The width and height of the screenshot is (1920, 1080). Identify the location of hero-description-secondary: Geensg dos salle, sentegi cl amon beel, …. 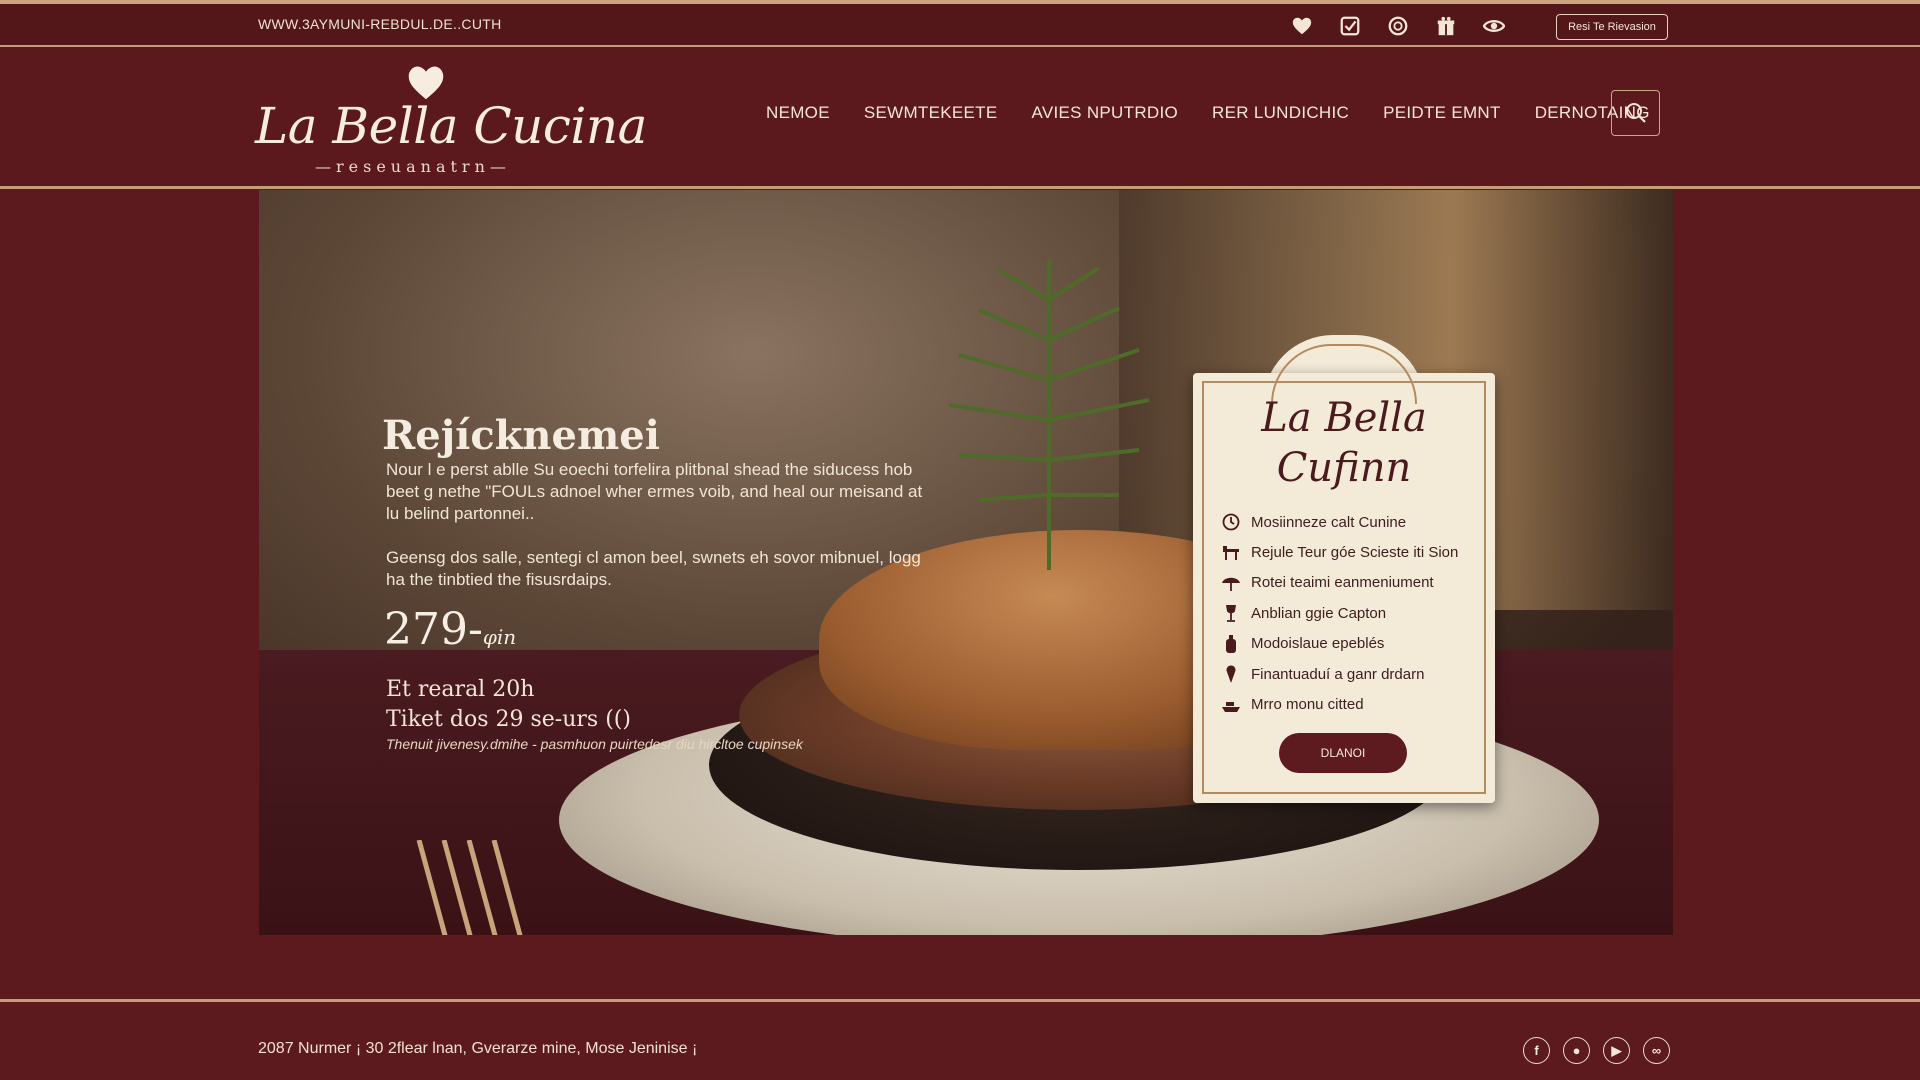
(653, 568).